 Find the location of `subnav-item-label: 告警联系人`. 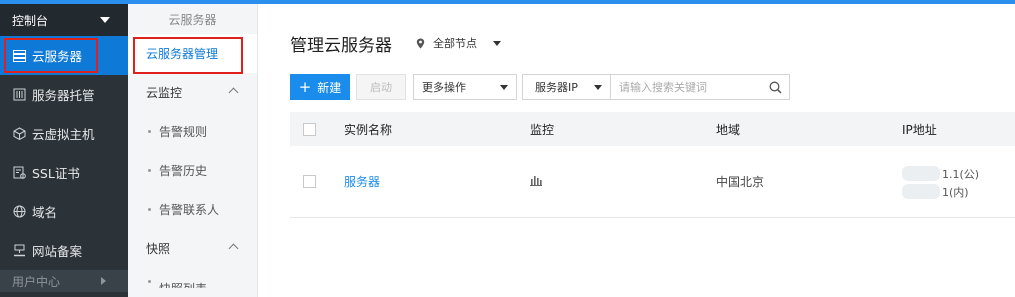

subnav-item-label: 告警联系人 is located at coordinates (189, 210).